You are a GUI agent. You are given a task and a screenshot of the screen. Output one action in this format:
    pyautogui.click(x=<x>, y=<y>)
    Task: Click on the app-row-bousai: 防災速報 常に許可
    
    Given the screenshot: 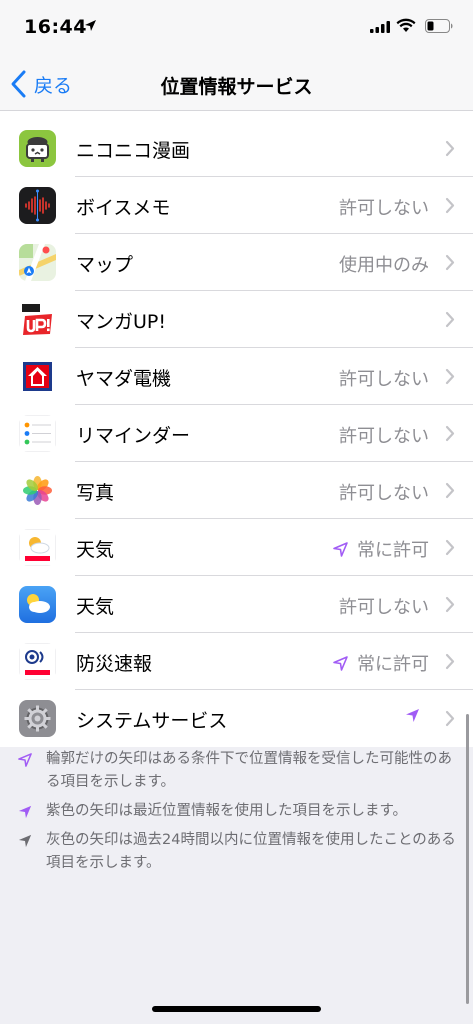 What is the action you would take?
    pyautogui.click(x=236, y=661)
    